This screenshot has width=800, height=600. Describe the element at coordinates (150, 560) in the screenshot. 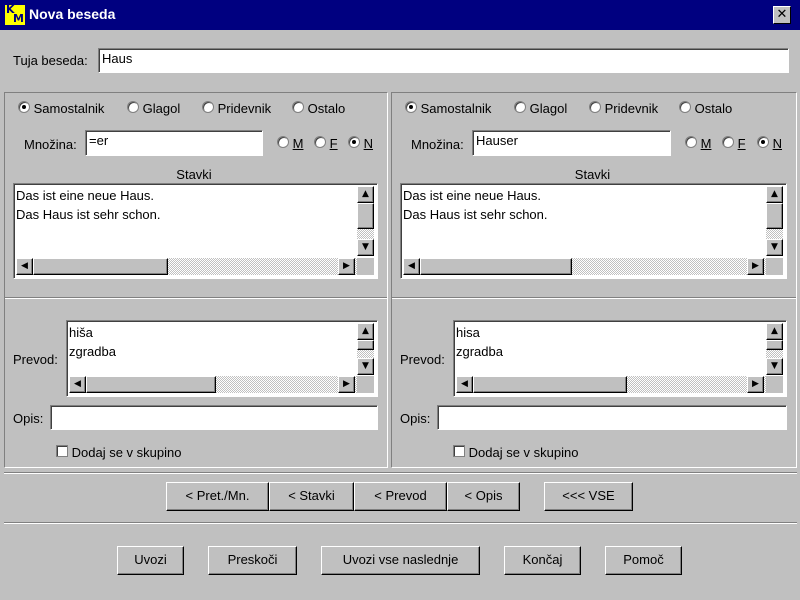

I see `import-button: Uvozi` at that location.